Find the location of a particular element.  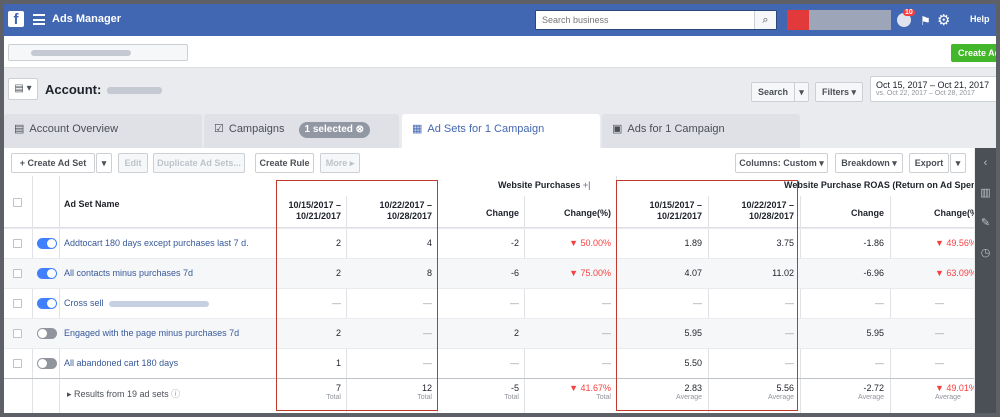

website-purchases-group-label: Website Purchases is located at coordinates (539, 185).